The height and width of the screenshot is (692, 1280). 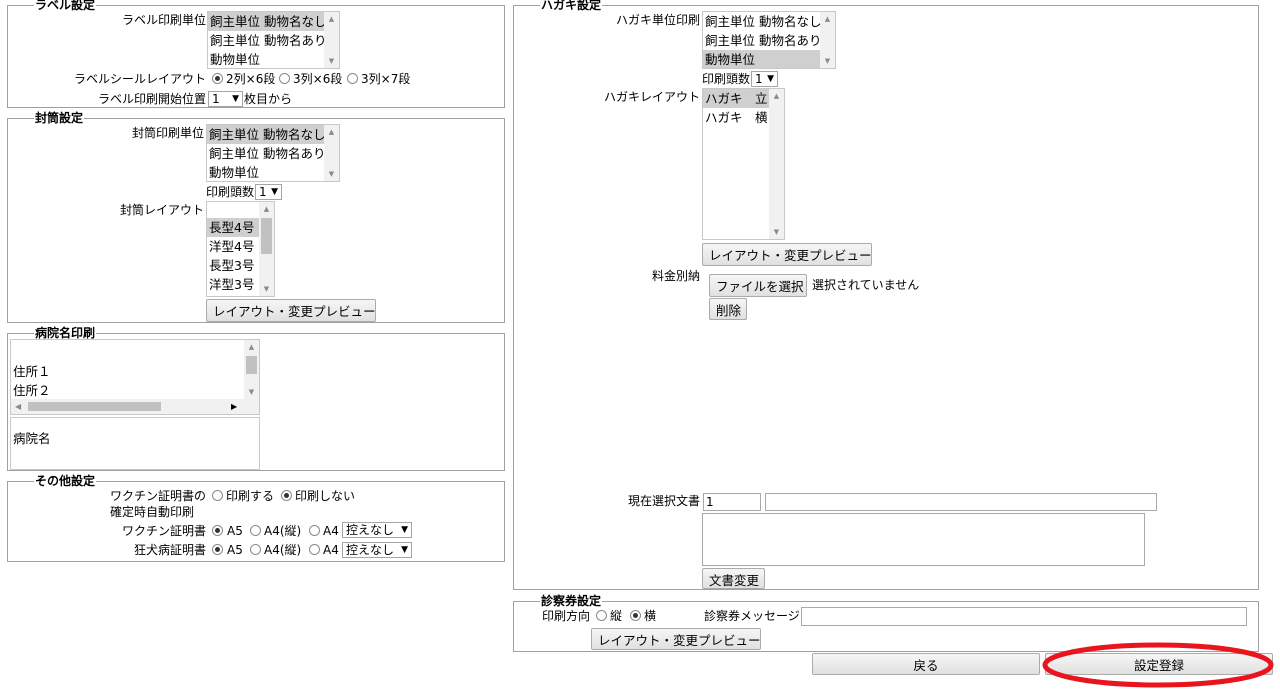 What do you see at coordinates (217, 530) in the screenshot?
I see `vaccine-a5-radio` at bounding box center [217, 530].